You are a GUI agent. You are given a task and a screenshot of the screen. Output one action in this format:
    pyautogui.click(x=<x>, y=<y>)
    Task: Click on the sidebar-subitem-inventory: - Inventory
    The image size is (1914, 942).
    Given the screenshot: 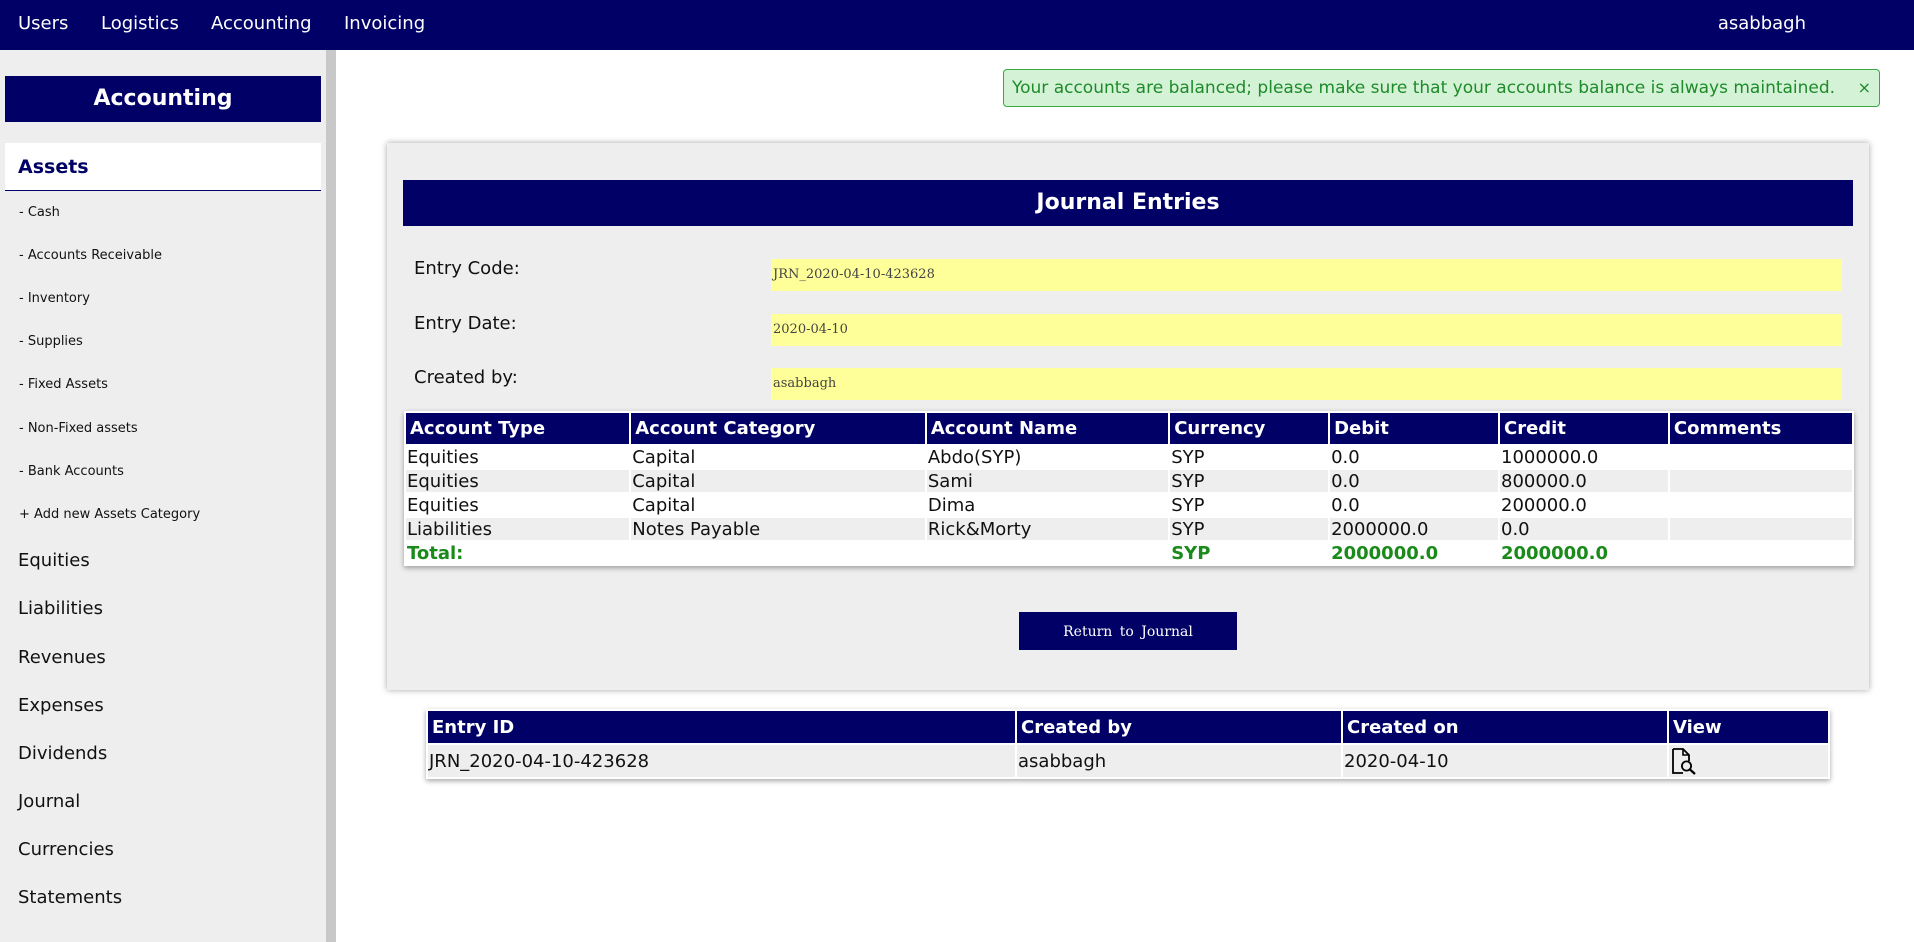 What is the action you would take?
    pyautogui.click(x=54, y=298)
    